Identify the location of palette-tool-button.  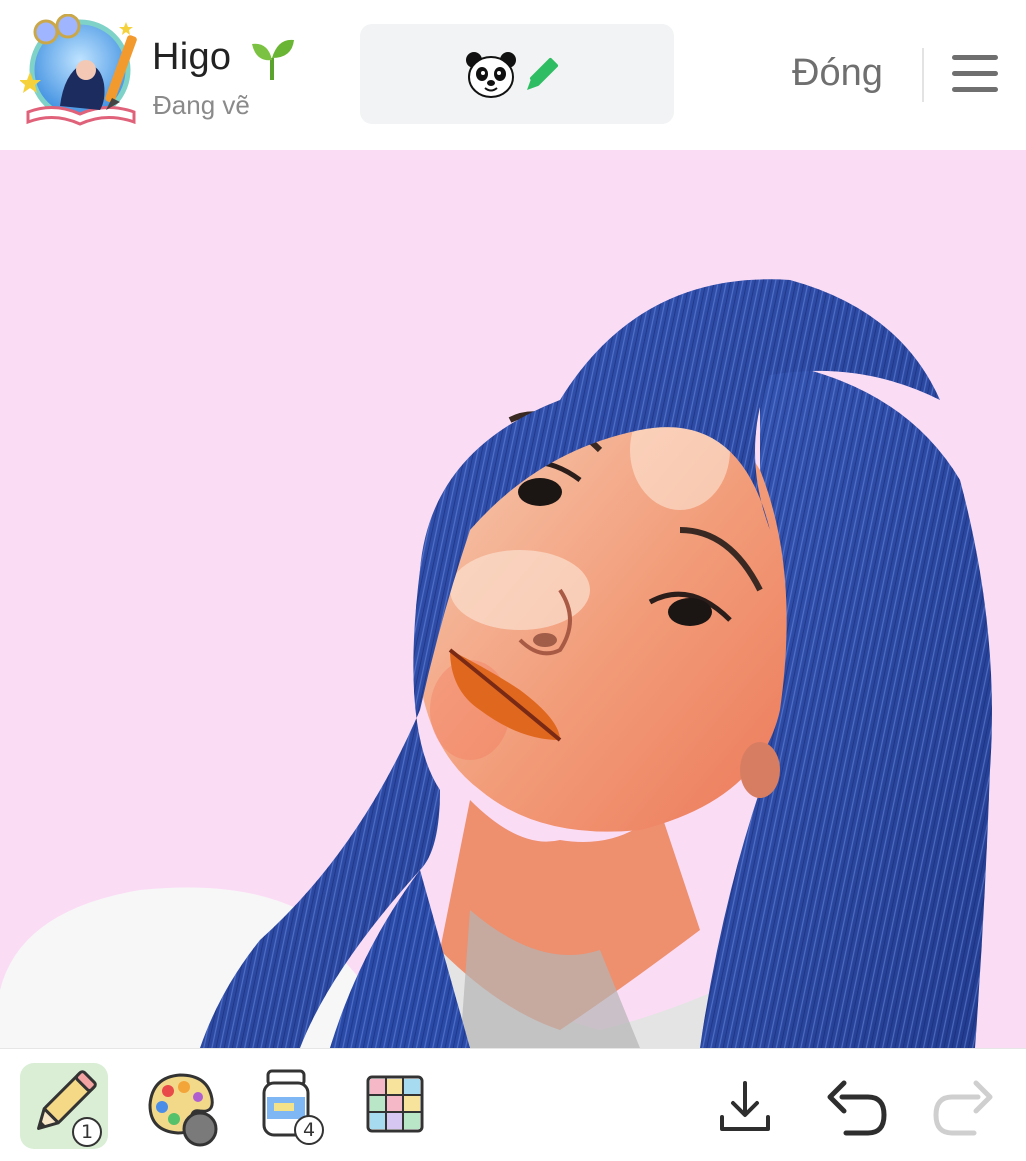
(182, 1106).